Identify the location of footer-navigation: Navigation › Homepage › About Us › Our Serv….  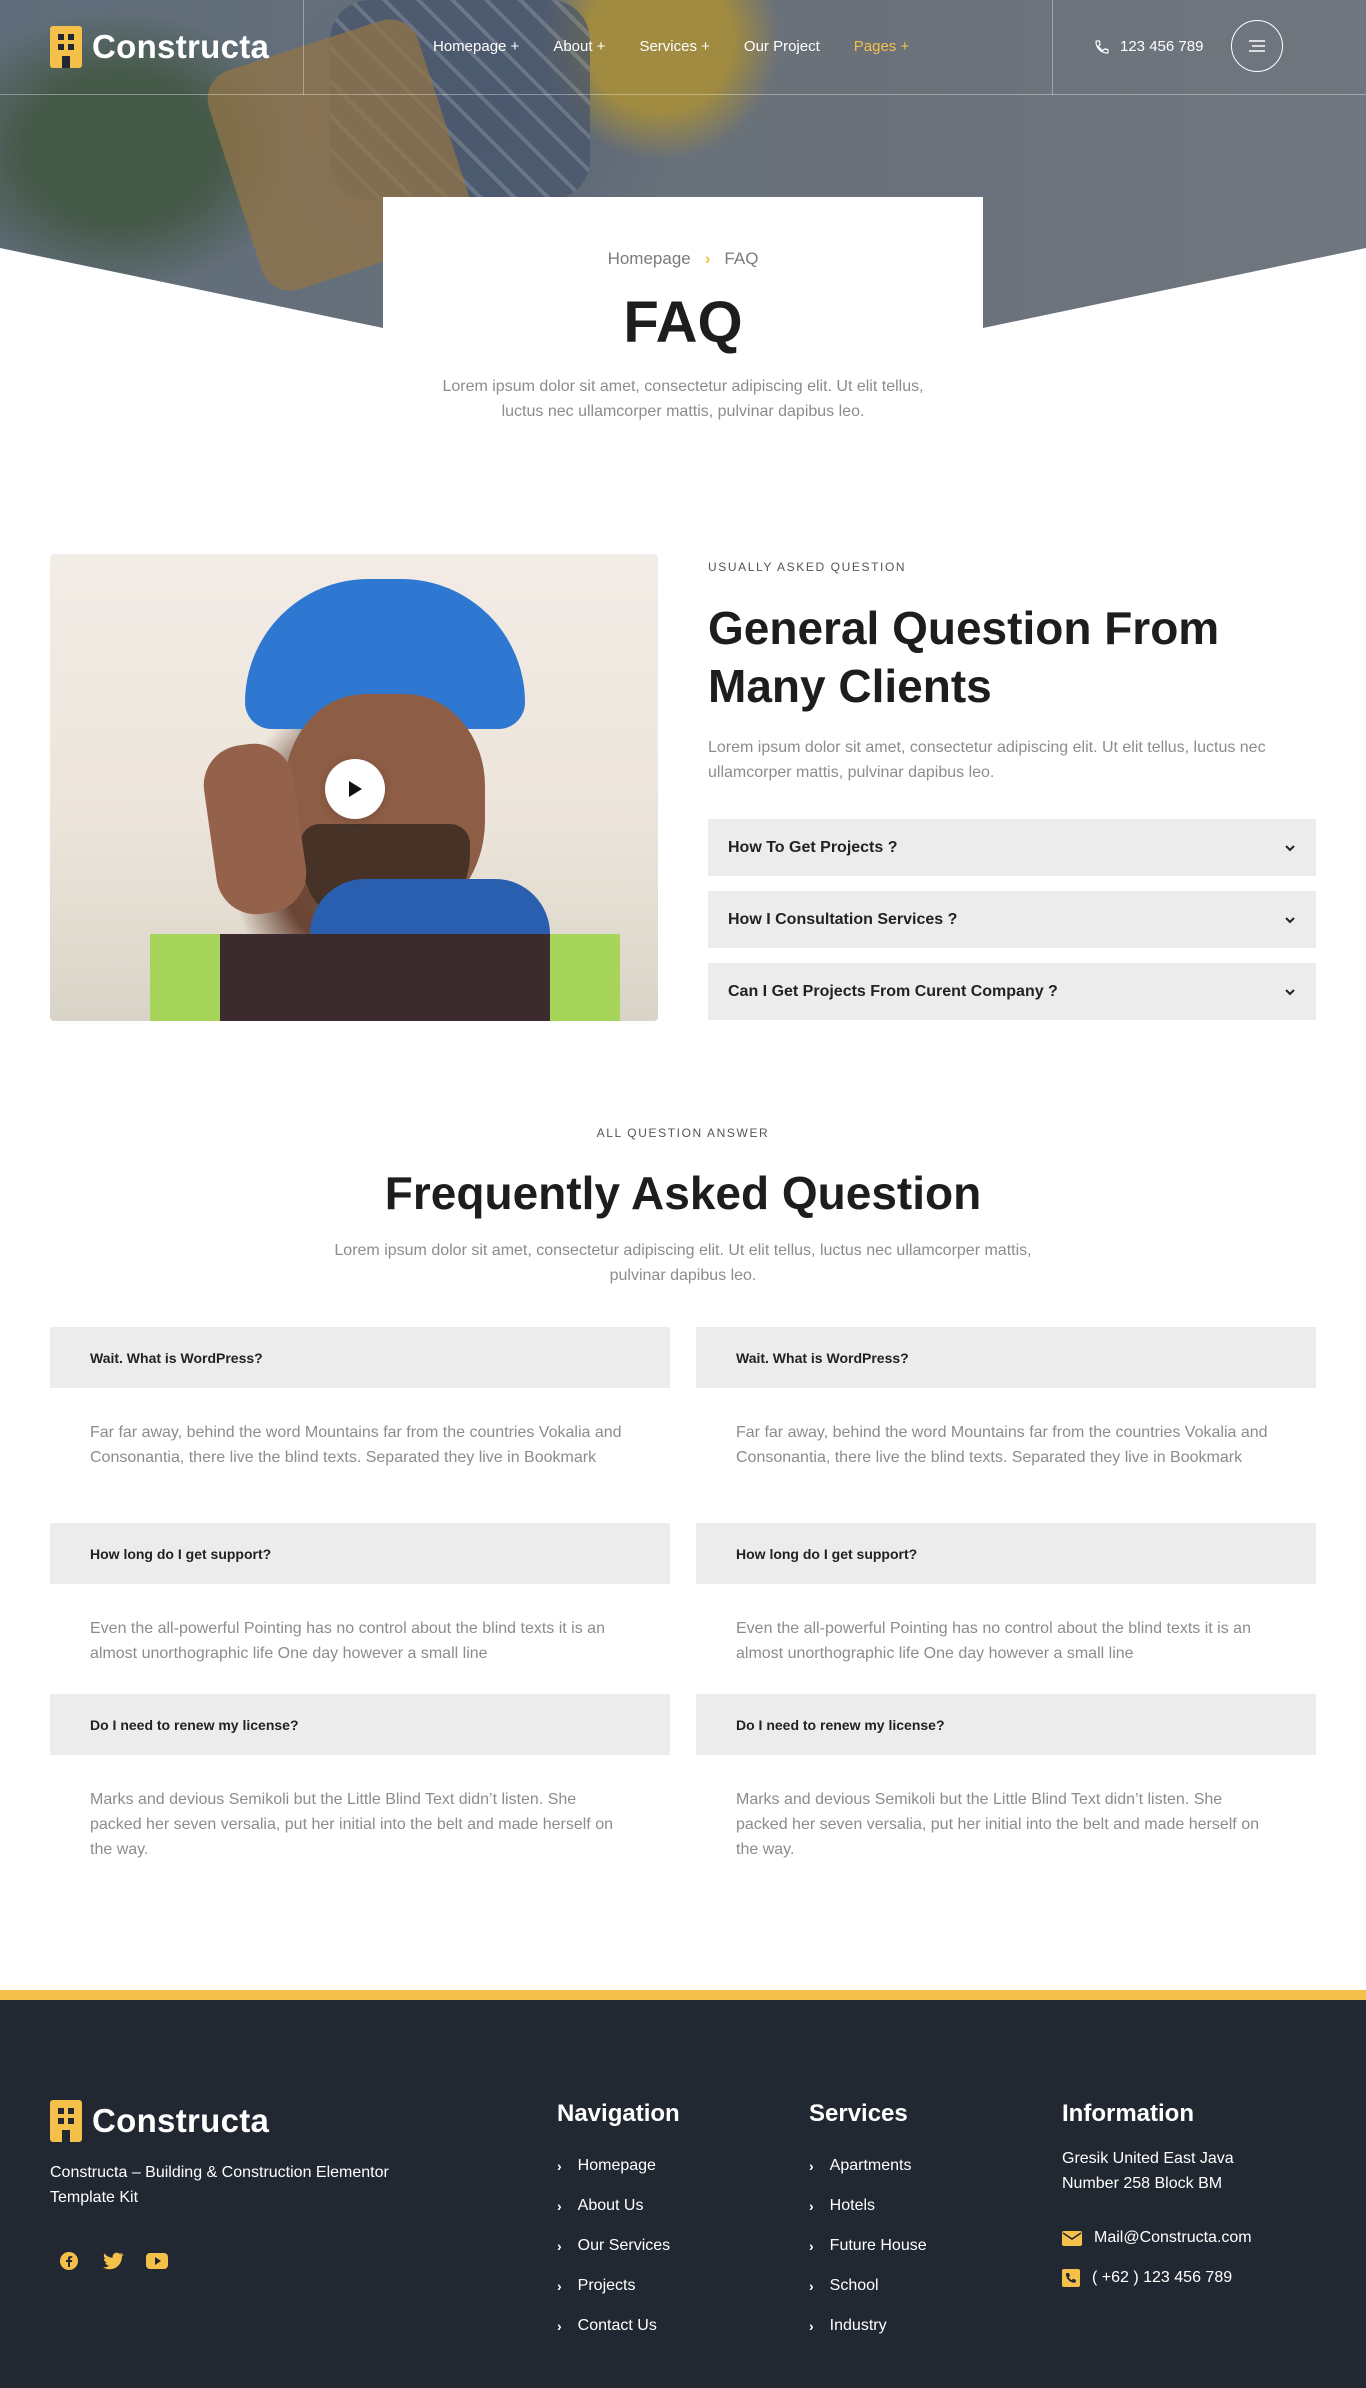
(618, 2223).